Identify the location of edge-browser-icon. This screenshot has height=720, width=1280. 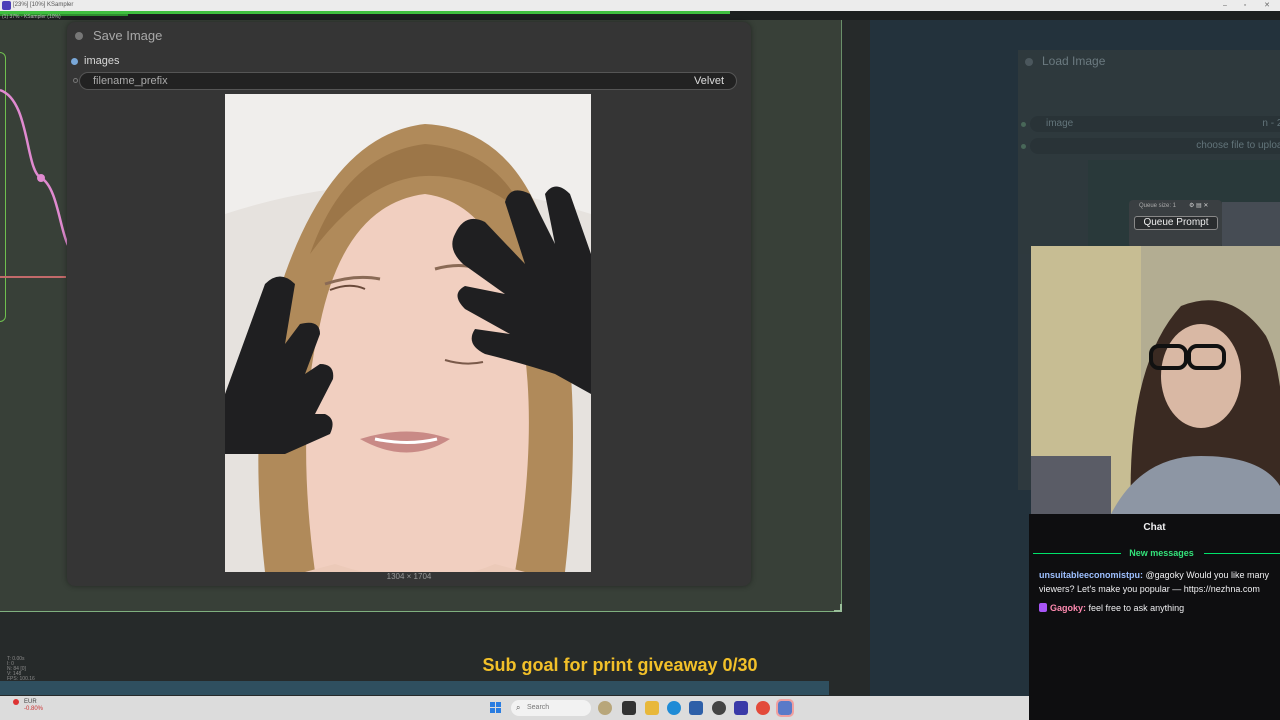
(674, 708).